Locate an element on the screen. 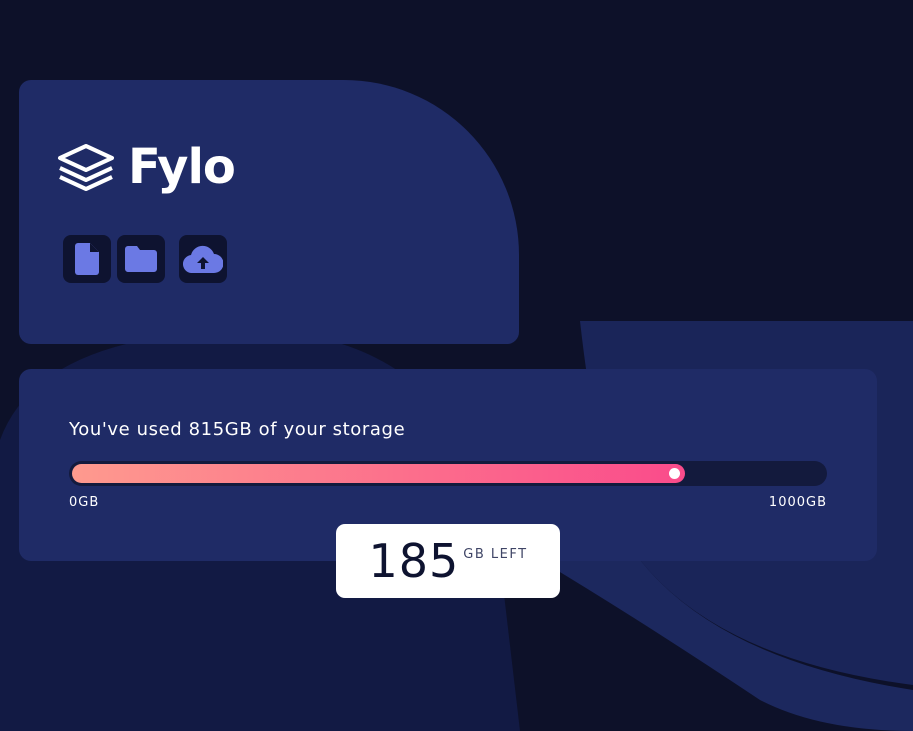 The image size is (913, 731). min-label: 0GB is located at coordinates (84, 502).